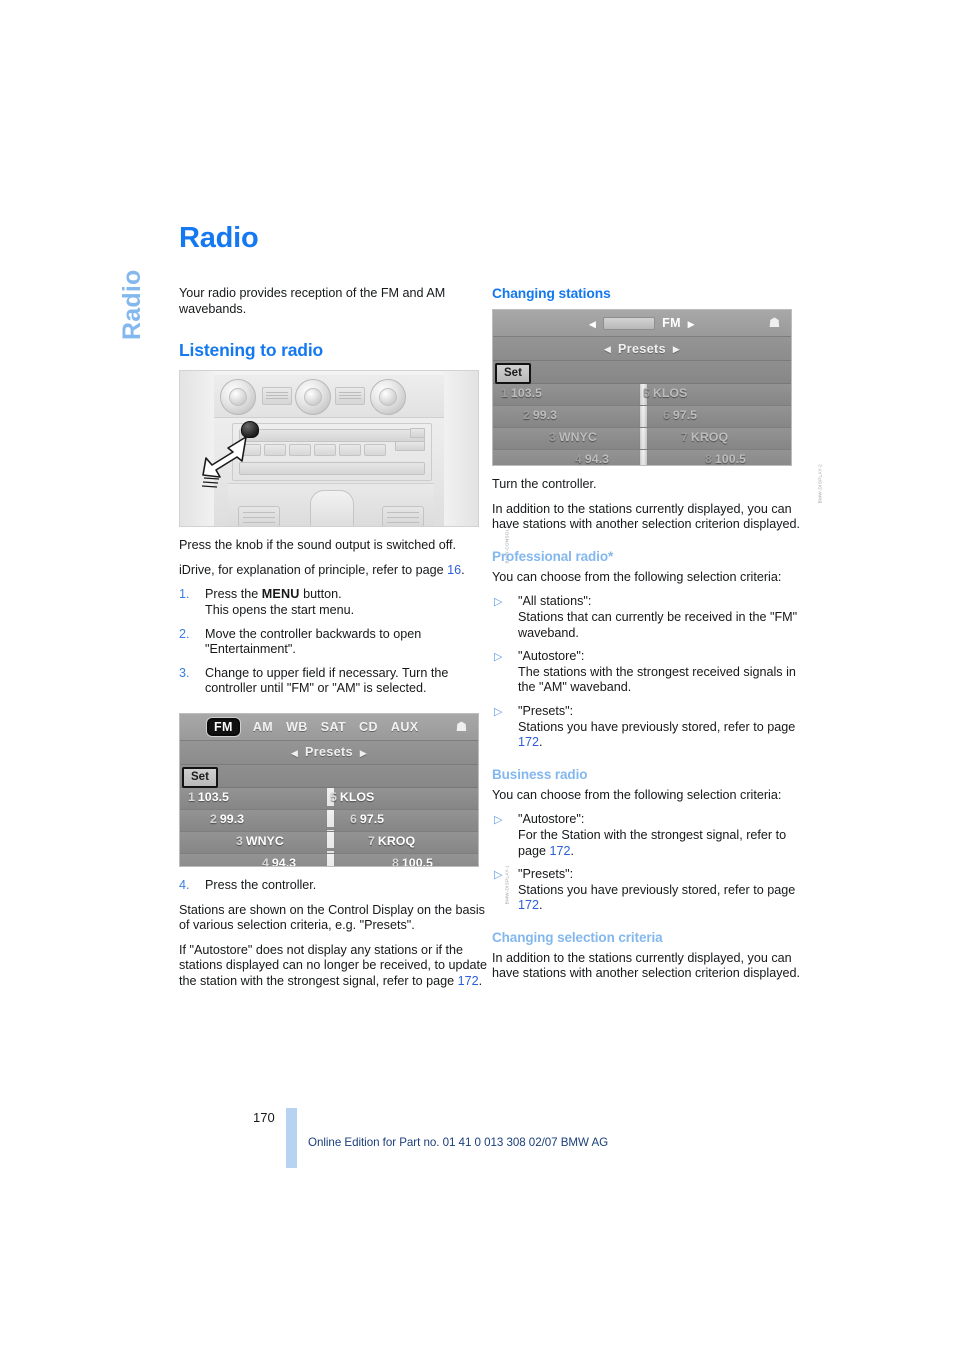 Image resolution: width=954 pixels, height=1351 pixels. What do you see at coordinates (224, 462) in the screenshot?
I see `callout-arrow-icon` at bounding box center [224, 462].